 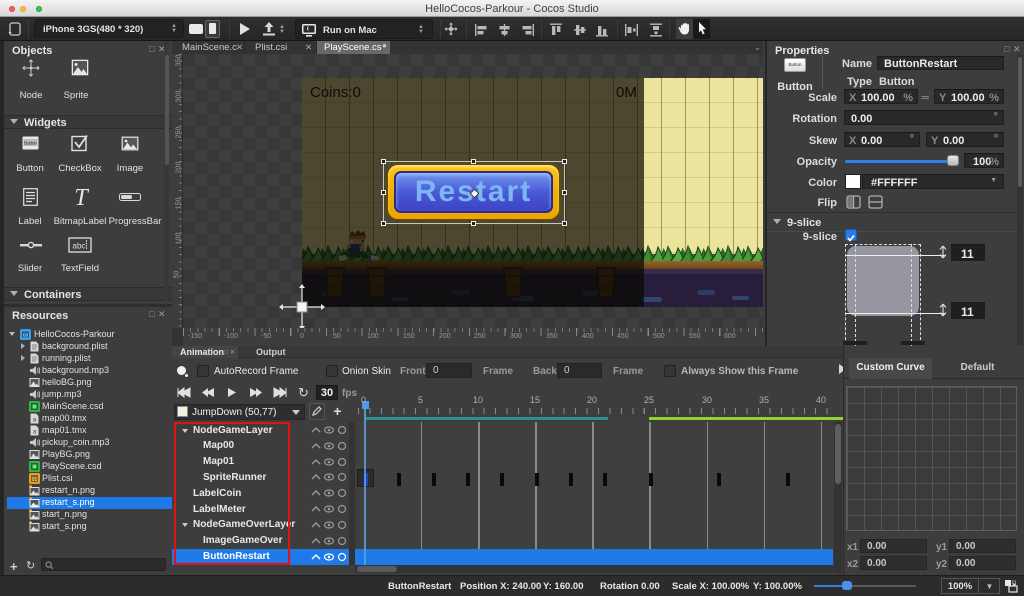 What do you see at coordinates (35, 480) in the screenshot?
I see `svg-text: 01` at bounding box center [35, 480].